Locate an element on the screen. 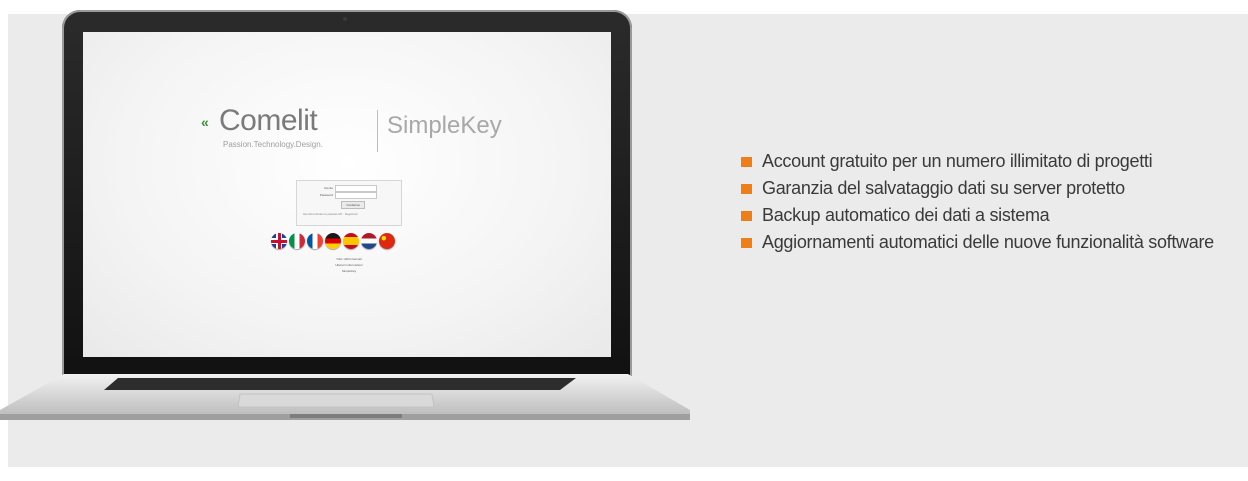 The image size is (1248, 481). camera-icon is located at coordinates (345, 19).